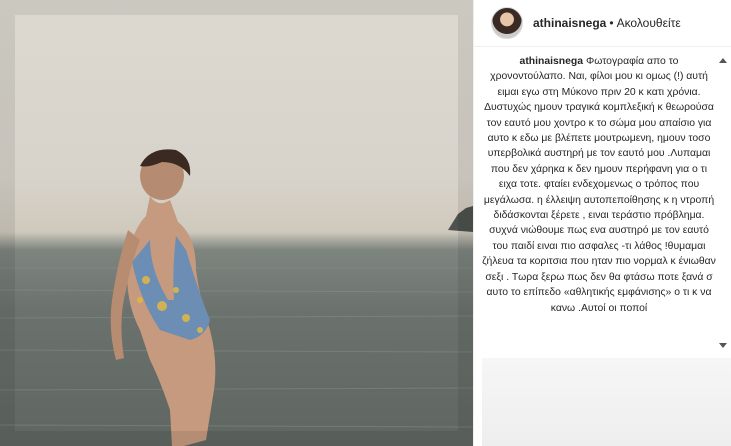  Describe the element at coordinates (723, 60) in the screenshot. I see `scroll-up-arrow-icon` at that location.